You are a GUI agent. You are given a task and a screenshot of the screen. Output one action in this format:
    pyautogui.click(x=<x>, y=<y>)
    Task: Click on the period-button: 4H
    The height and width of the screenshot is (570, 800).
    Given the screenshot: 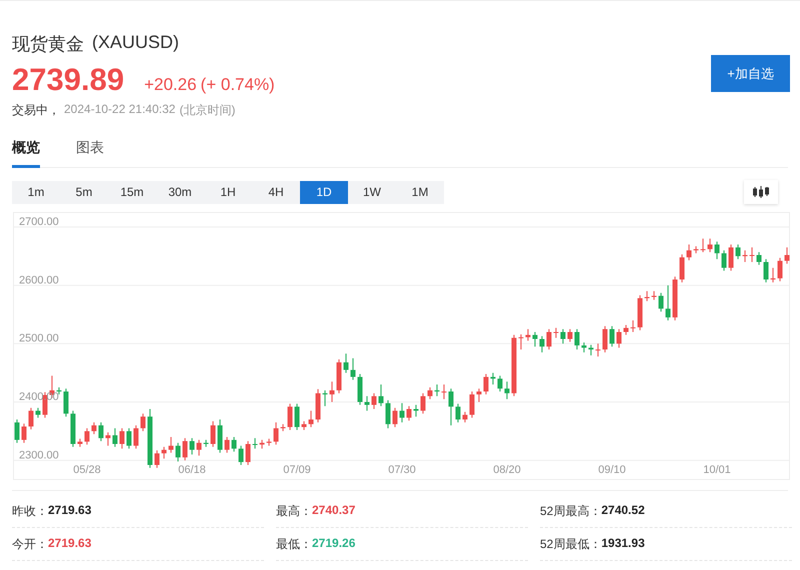 What is the action you would take?
    pyautogui.click(x=276, y=192)
    